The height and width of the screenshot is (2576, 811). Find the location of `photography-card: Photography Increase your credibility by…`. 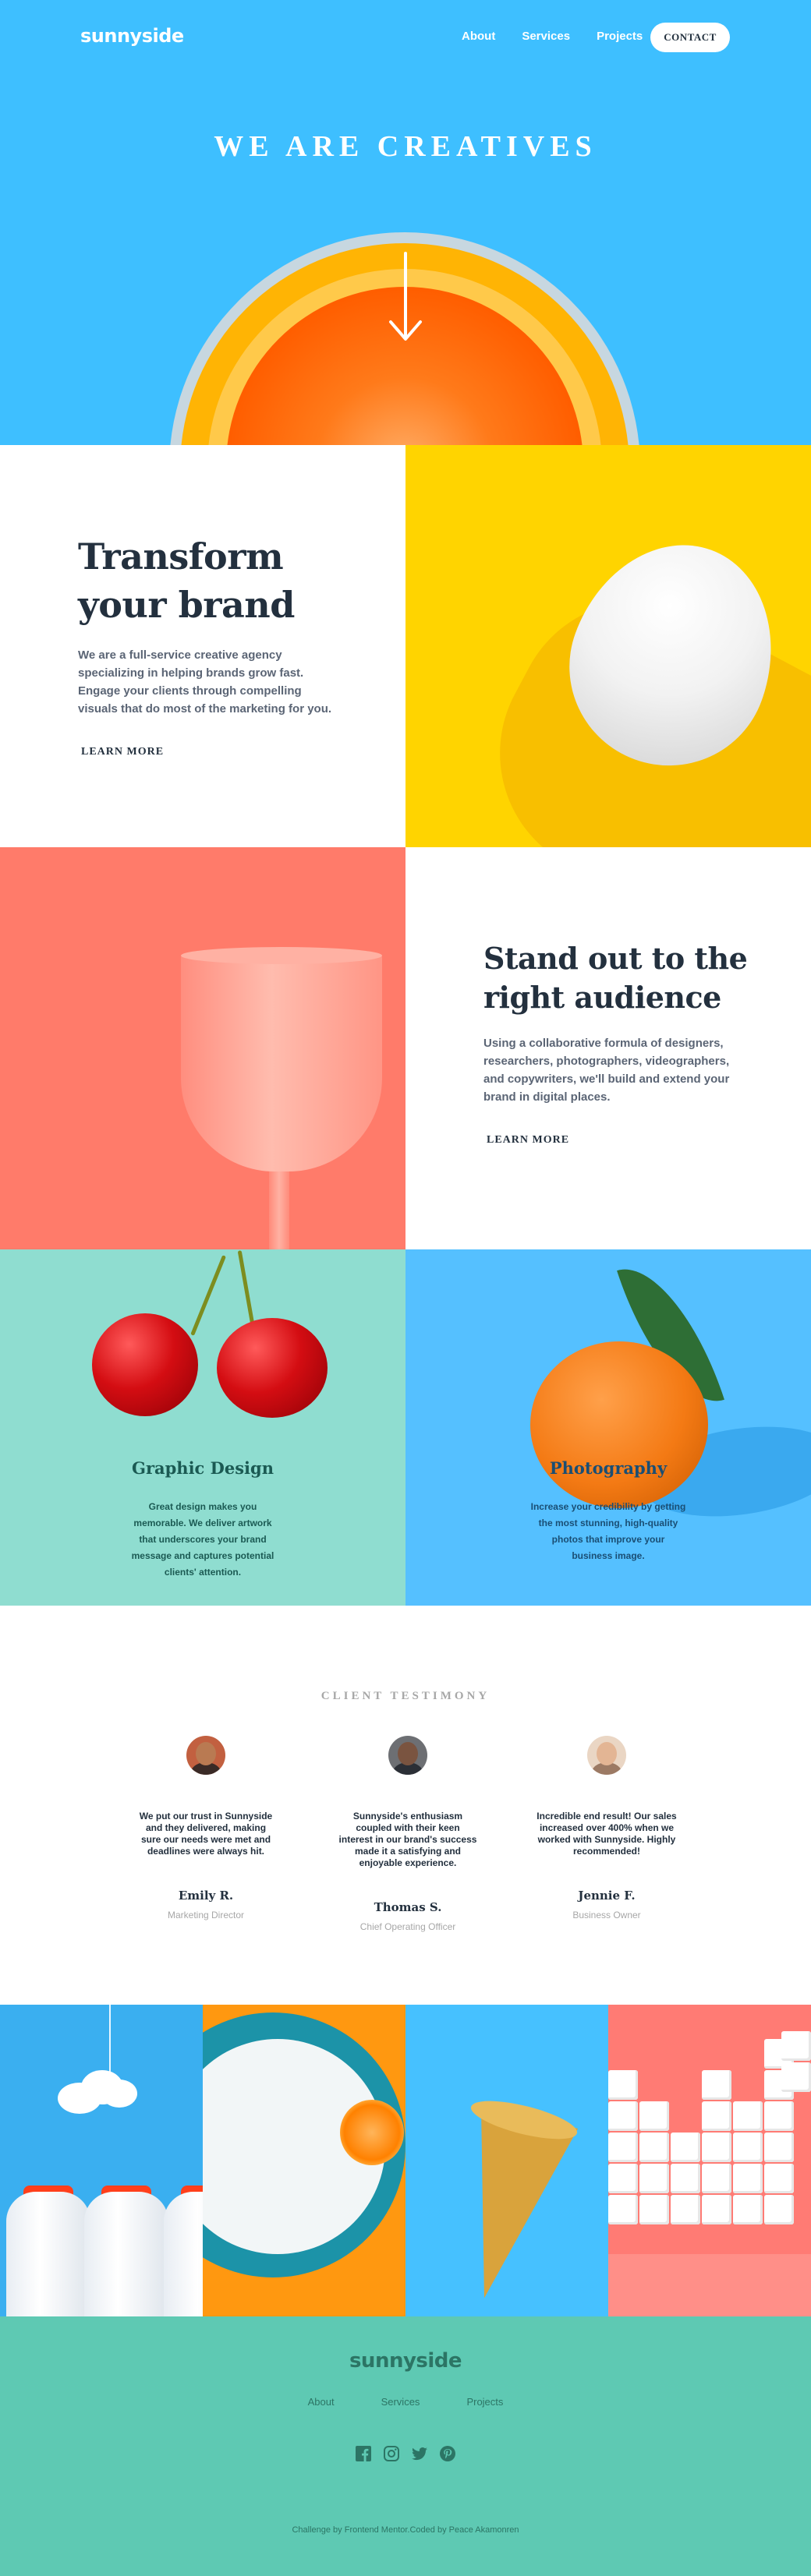

photography-card: Photography Increase your credibility by… is located at coordinates (608, 1427).